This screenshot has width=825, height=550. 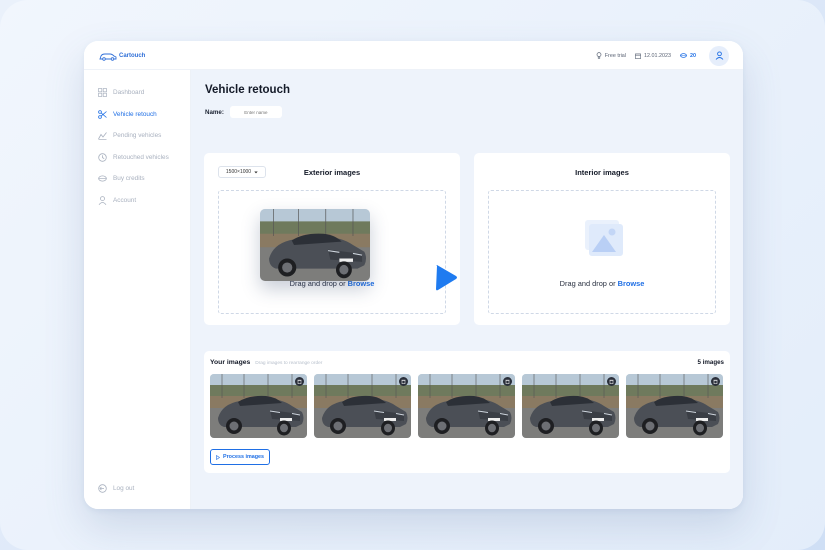 I want to click on your-images-title: Your images, so click(x=230, y=362).